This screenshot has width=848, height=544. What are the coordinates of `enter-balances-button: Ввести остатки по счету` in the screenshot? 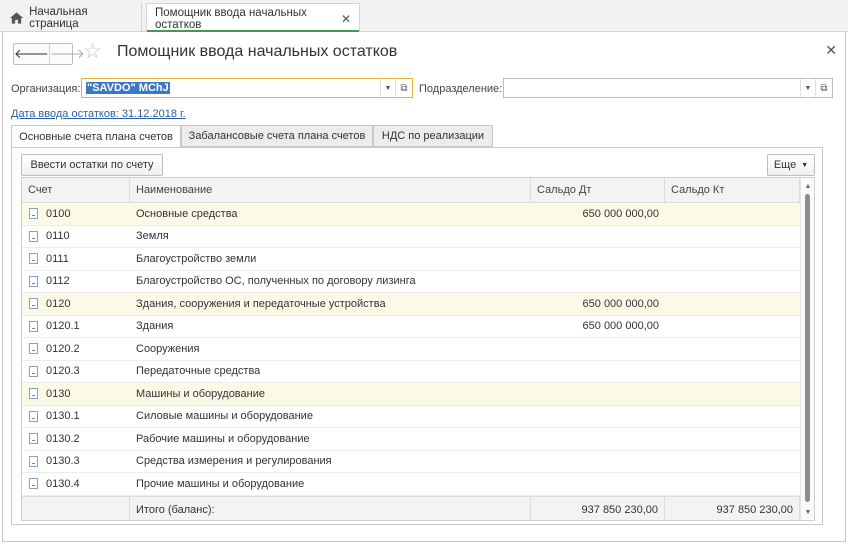 It's located at (92, 165).